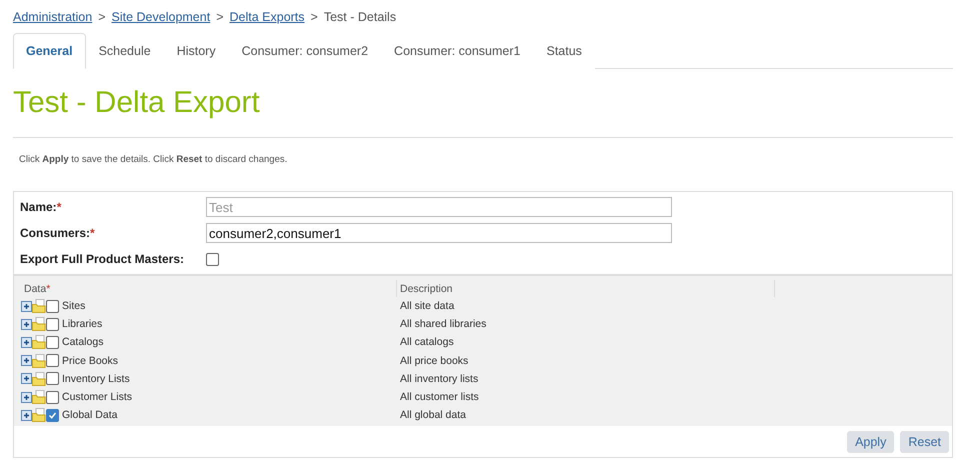  Describe the element at coordinates (41, 207) in the screenshot. I see `field-label: Name:*` at that location.